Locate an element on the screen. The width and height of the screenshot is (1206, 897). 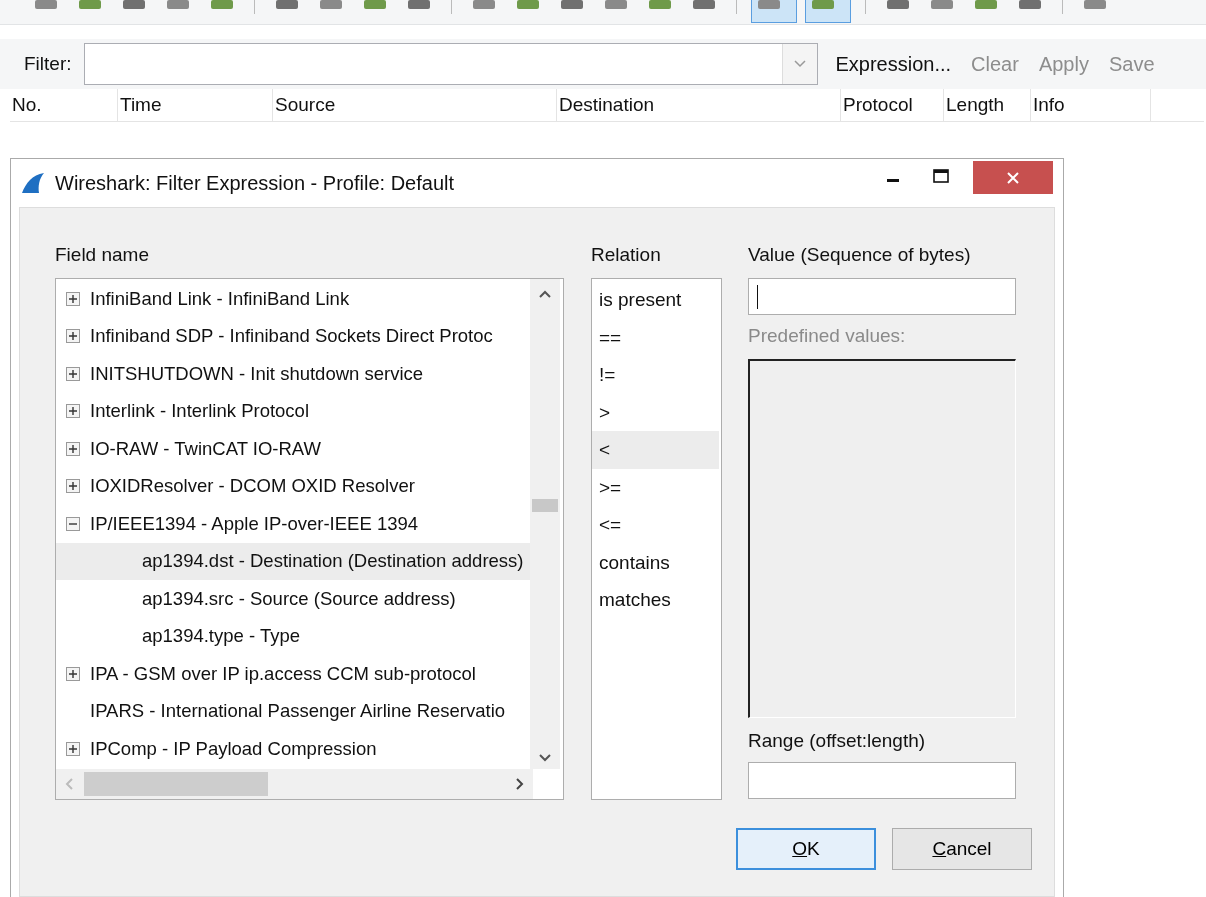
close-icon is located at coordinates (1013, 177).